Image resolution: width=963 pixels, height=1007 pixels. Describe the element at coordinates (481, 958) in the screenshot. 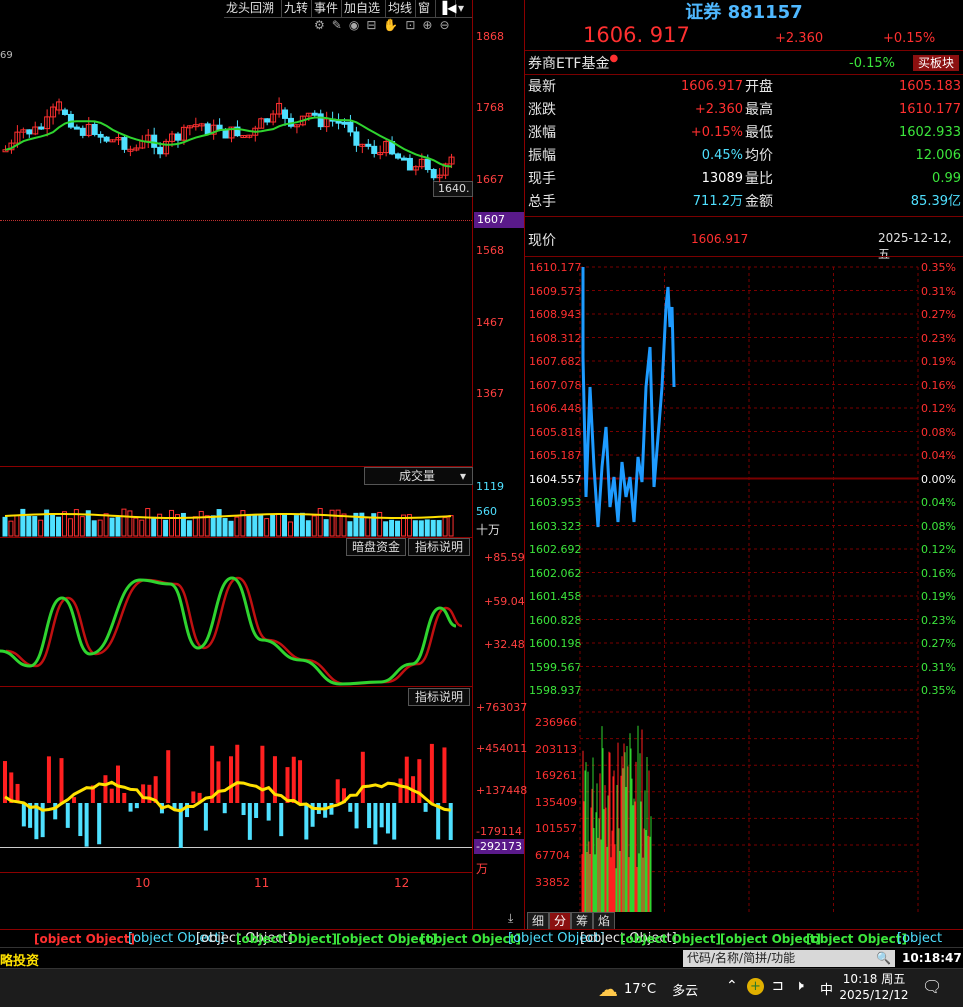

I see `bottom-info-bar: 略投资 代码/名称/简拼/功能 🔍 10:18:47` at that location.